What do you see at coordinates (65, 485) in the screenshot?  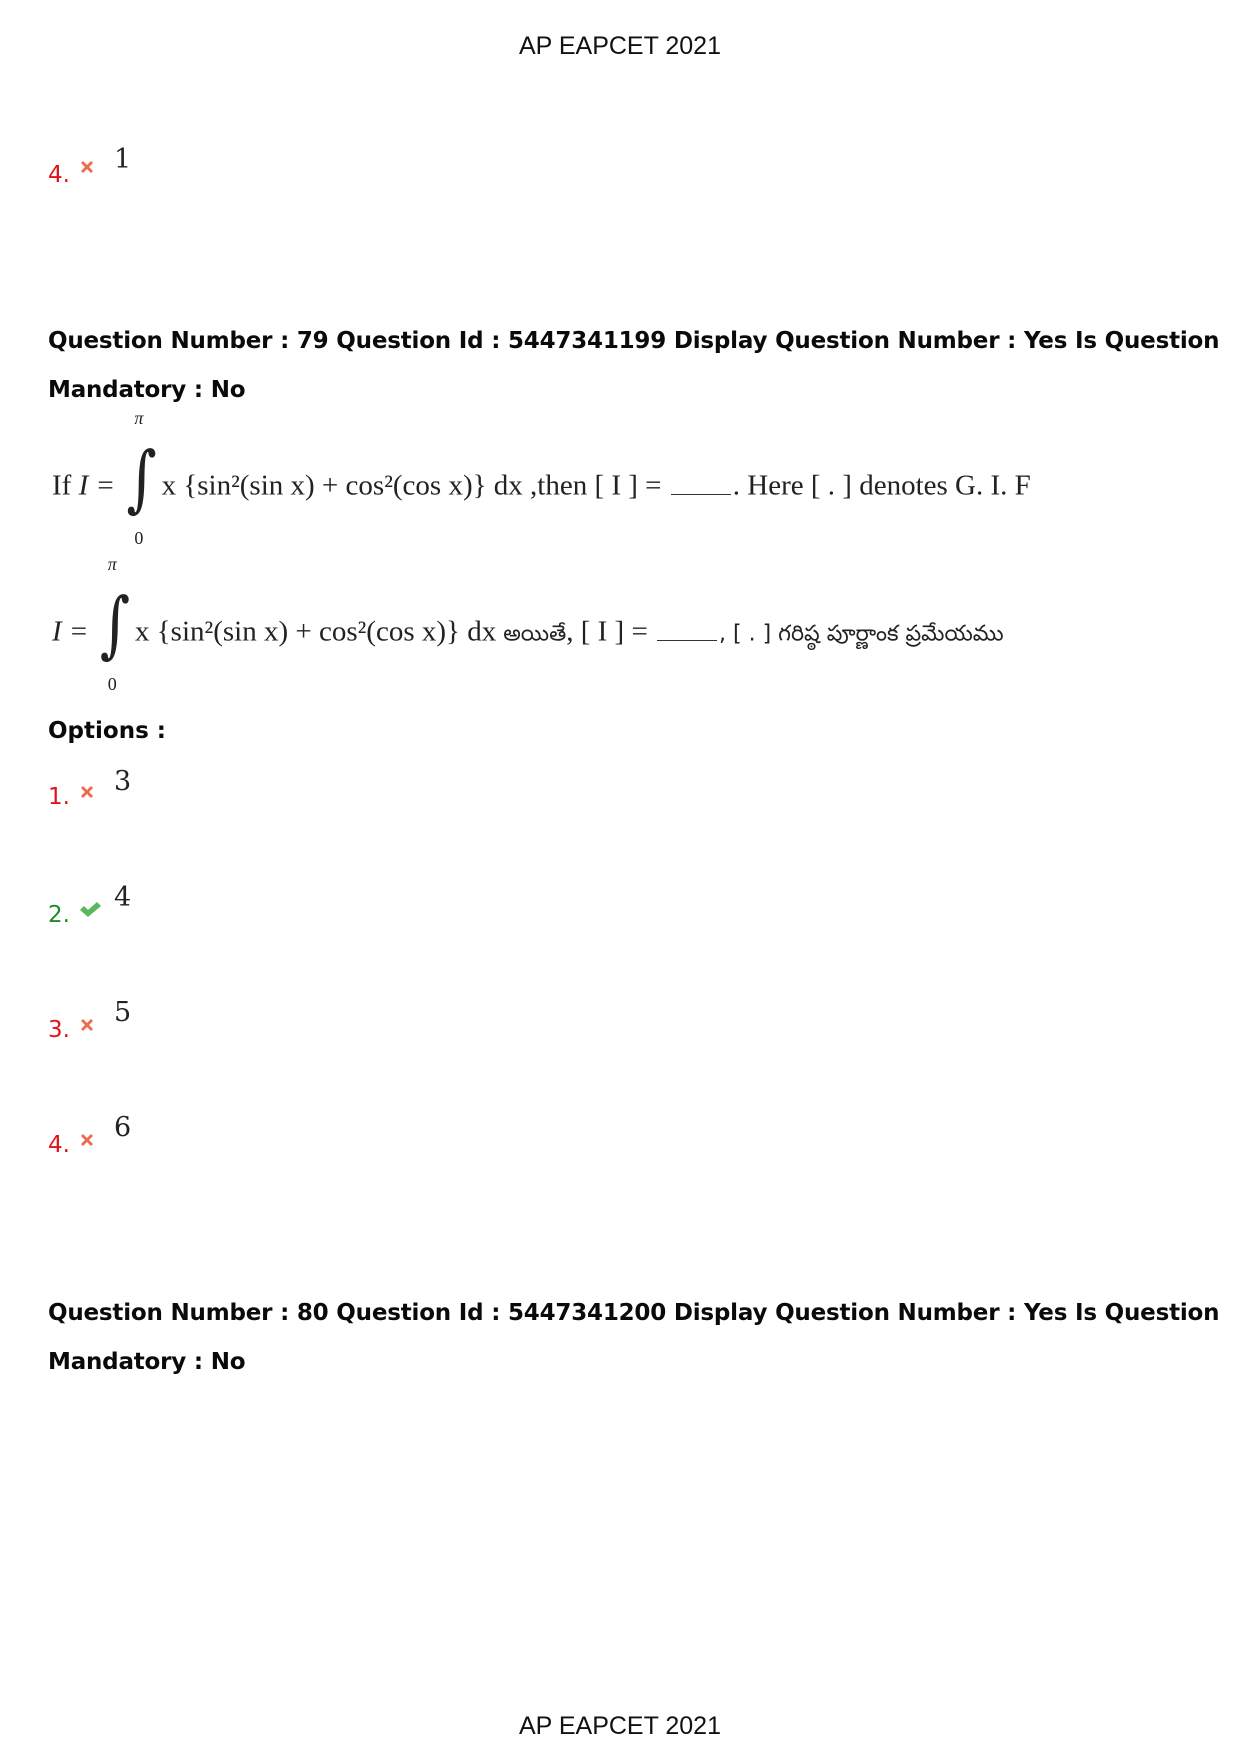 I see `formula-prefix: If` at bounding box center [65, 485].